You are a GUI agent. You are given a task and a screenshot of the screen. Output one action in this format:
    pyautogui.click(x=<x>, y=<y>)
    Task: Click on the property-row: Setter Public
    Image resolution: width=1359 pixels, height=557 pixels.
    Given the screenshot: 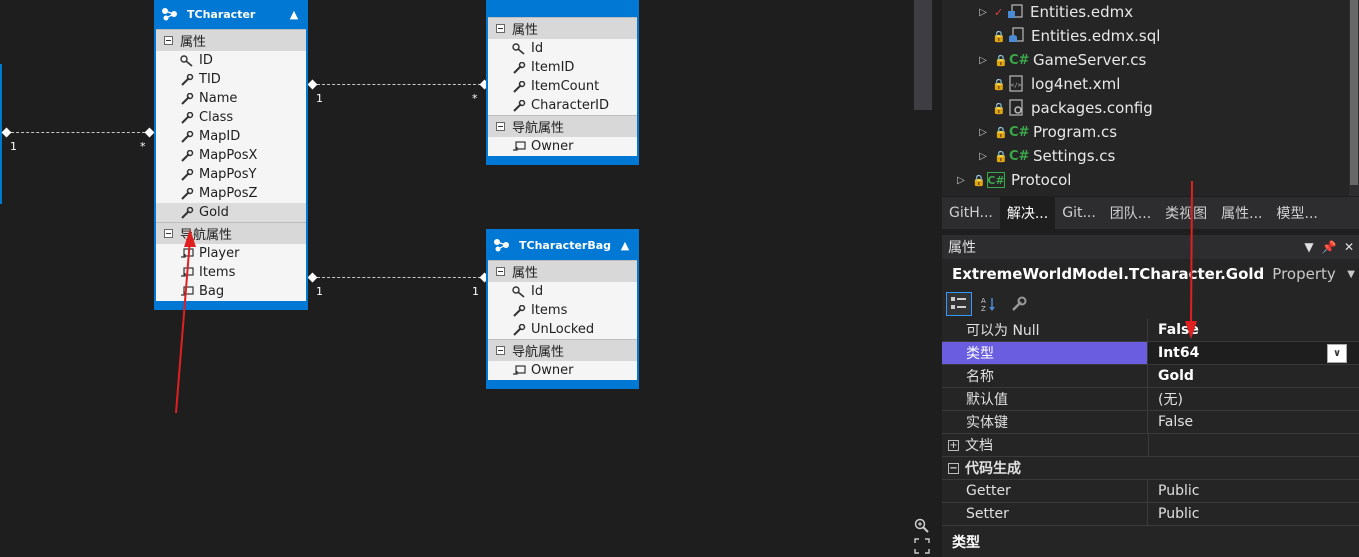 What is the action you would take?
    pyautogui.click(x=1150, y=514)
    